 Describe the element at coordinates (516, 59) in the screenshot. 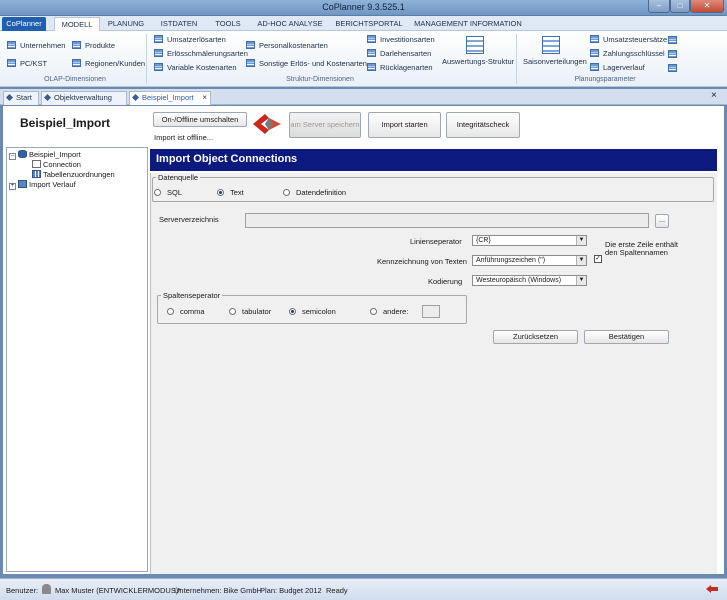

I see `ribbon-separator` at that location.